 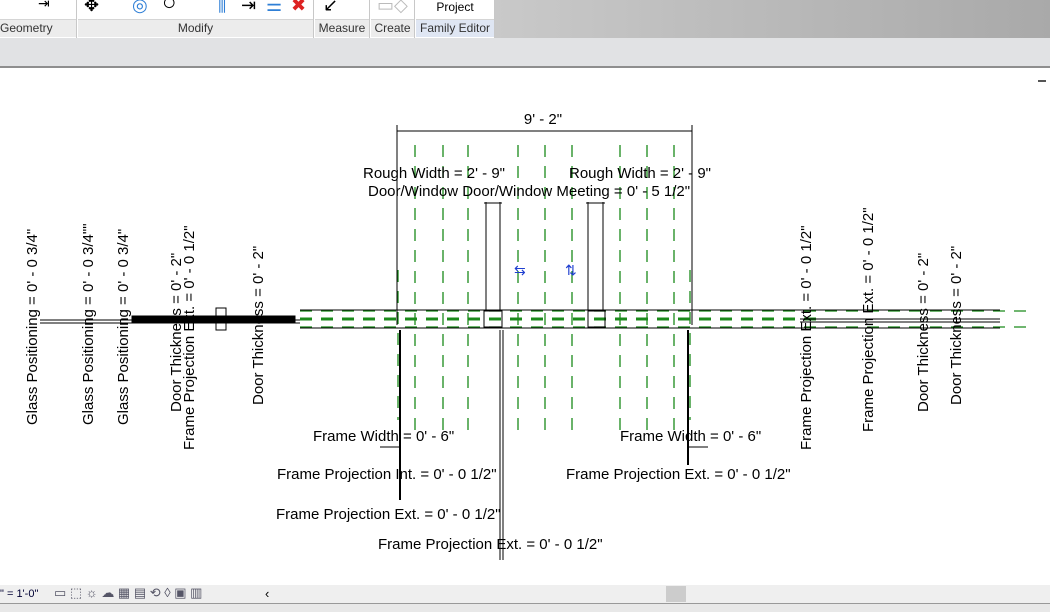 I want to click on rotate-icon: ○, so click(x=169, y=7).